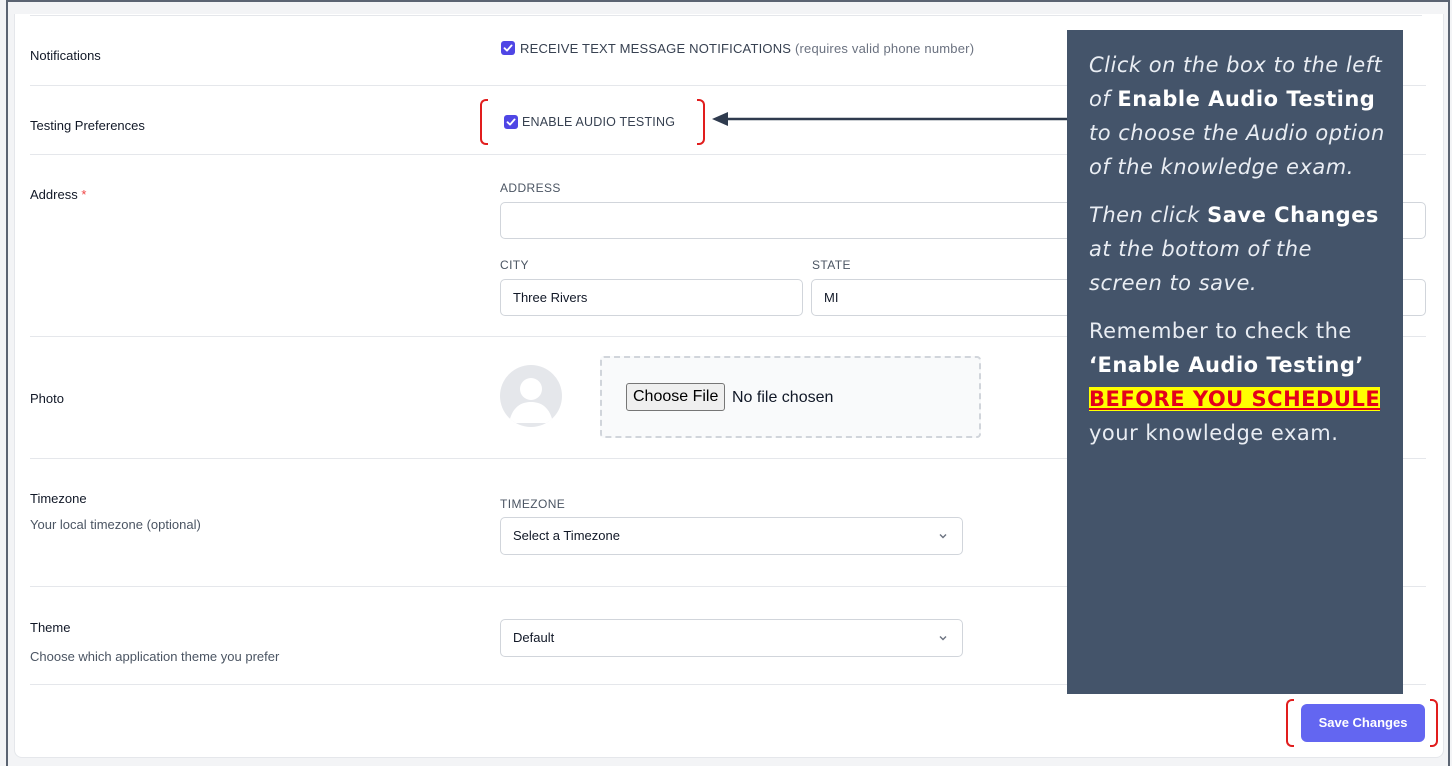 The image size is (1452, 766). I want to click on theme-selected: Default, so click(534, 637).